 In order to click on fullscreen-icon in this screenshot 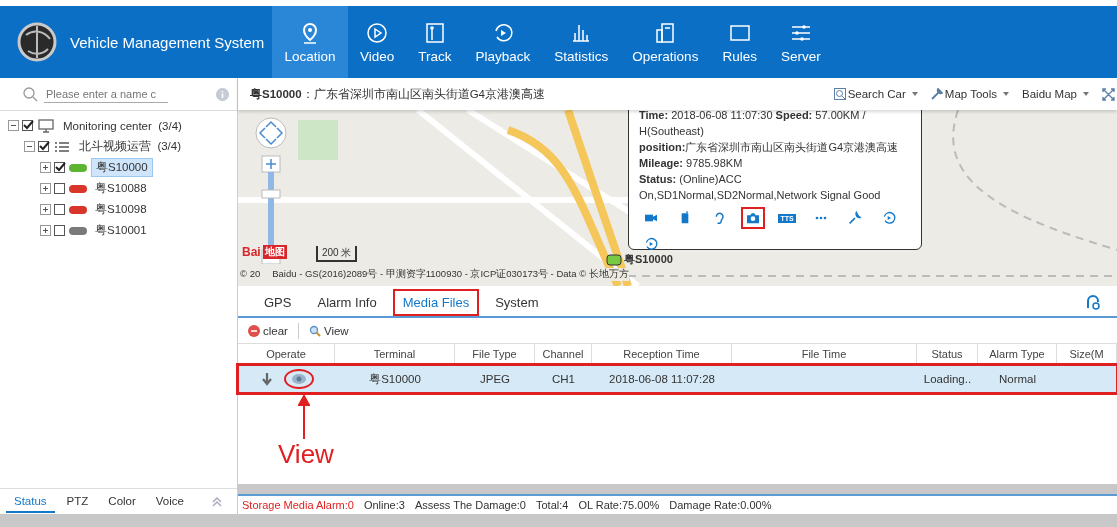, I will do `click(1108, 94)`.